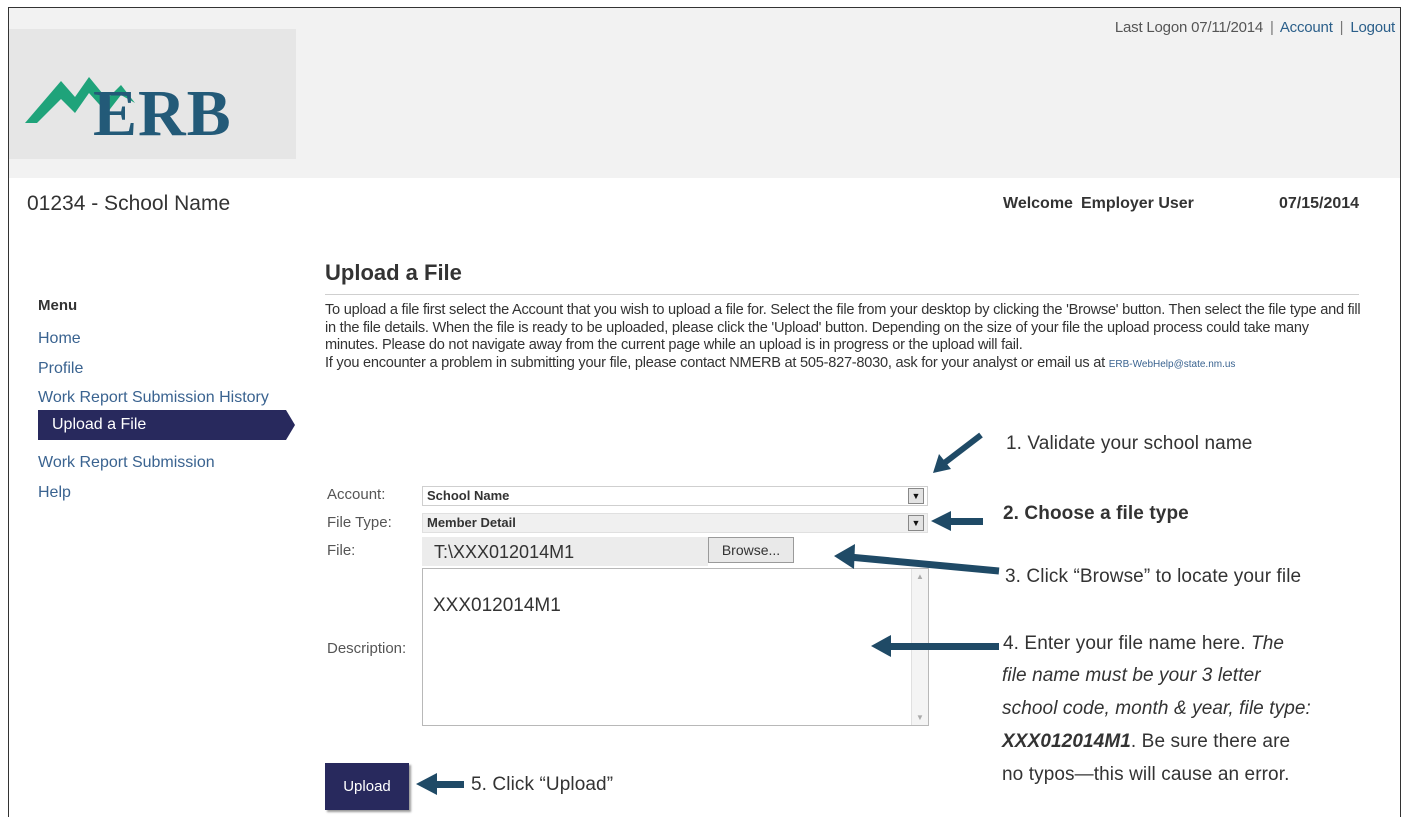  Describe the element at coordinates (1146, 774) in the screenshot. I see `callout-4-line-5: no typos—this will cause an error.` at that location.